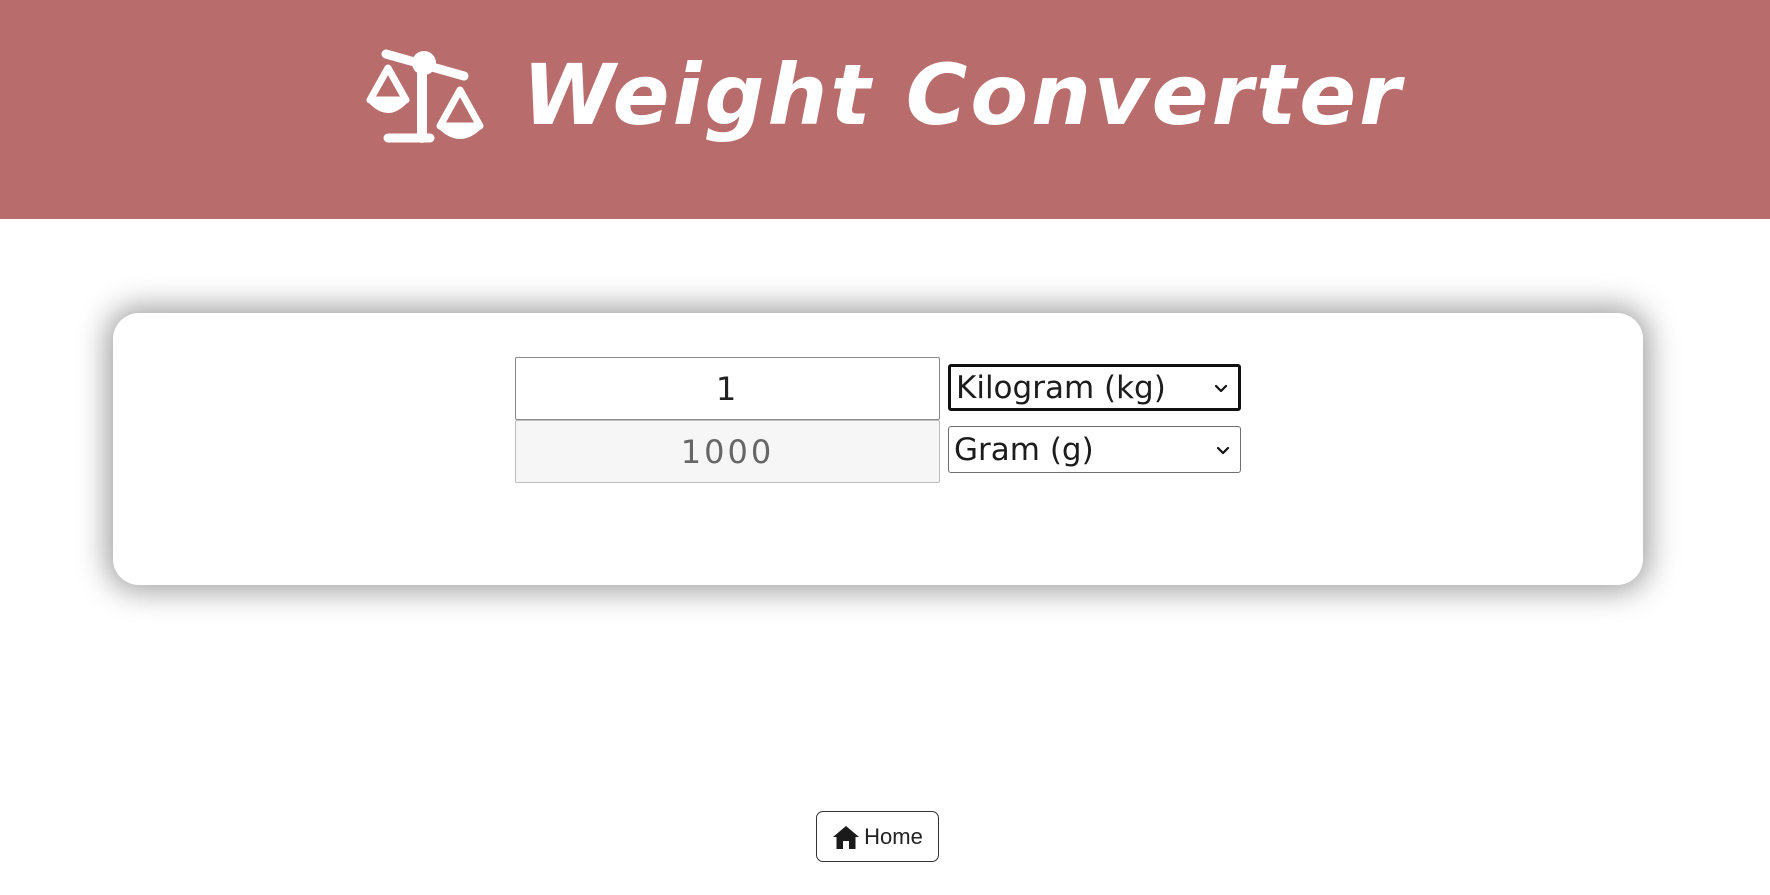 The width and height of the screenshot is (1770, 895). I want to click on to-unit-select: Gram (g), so click(1094, 449).